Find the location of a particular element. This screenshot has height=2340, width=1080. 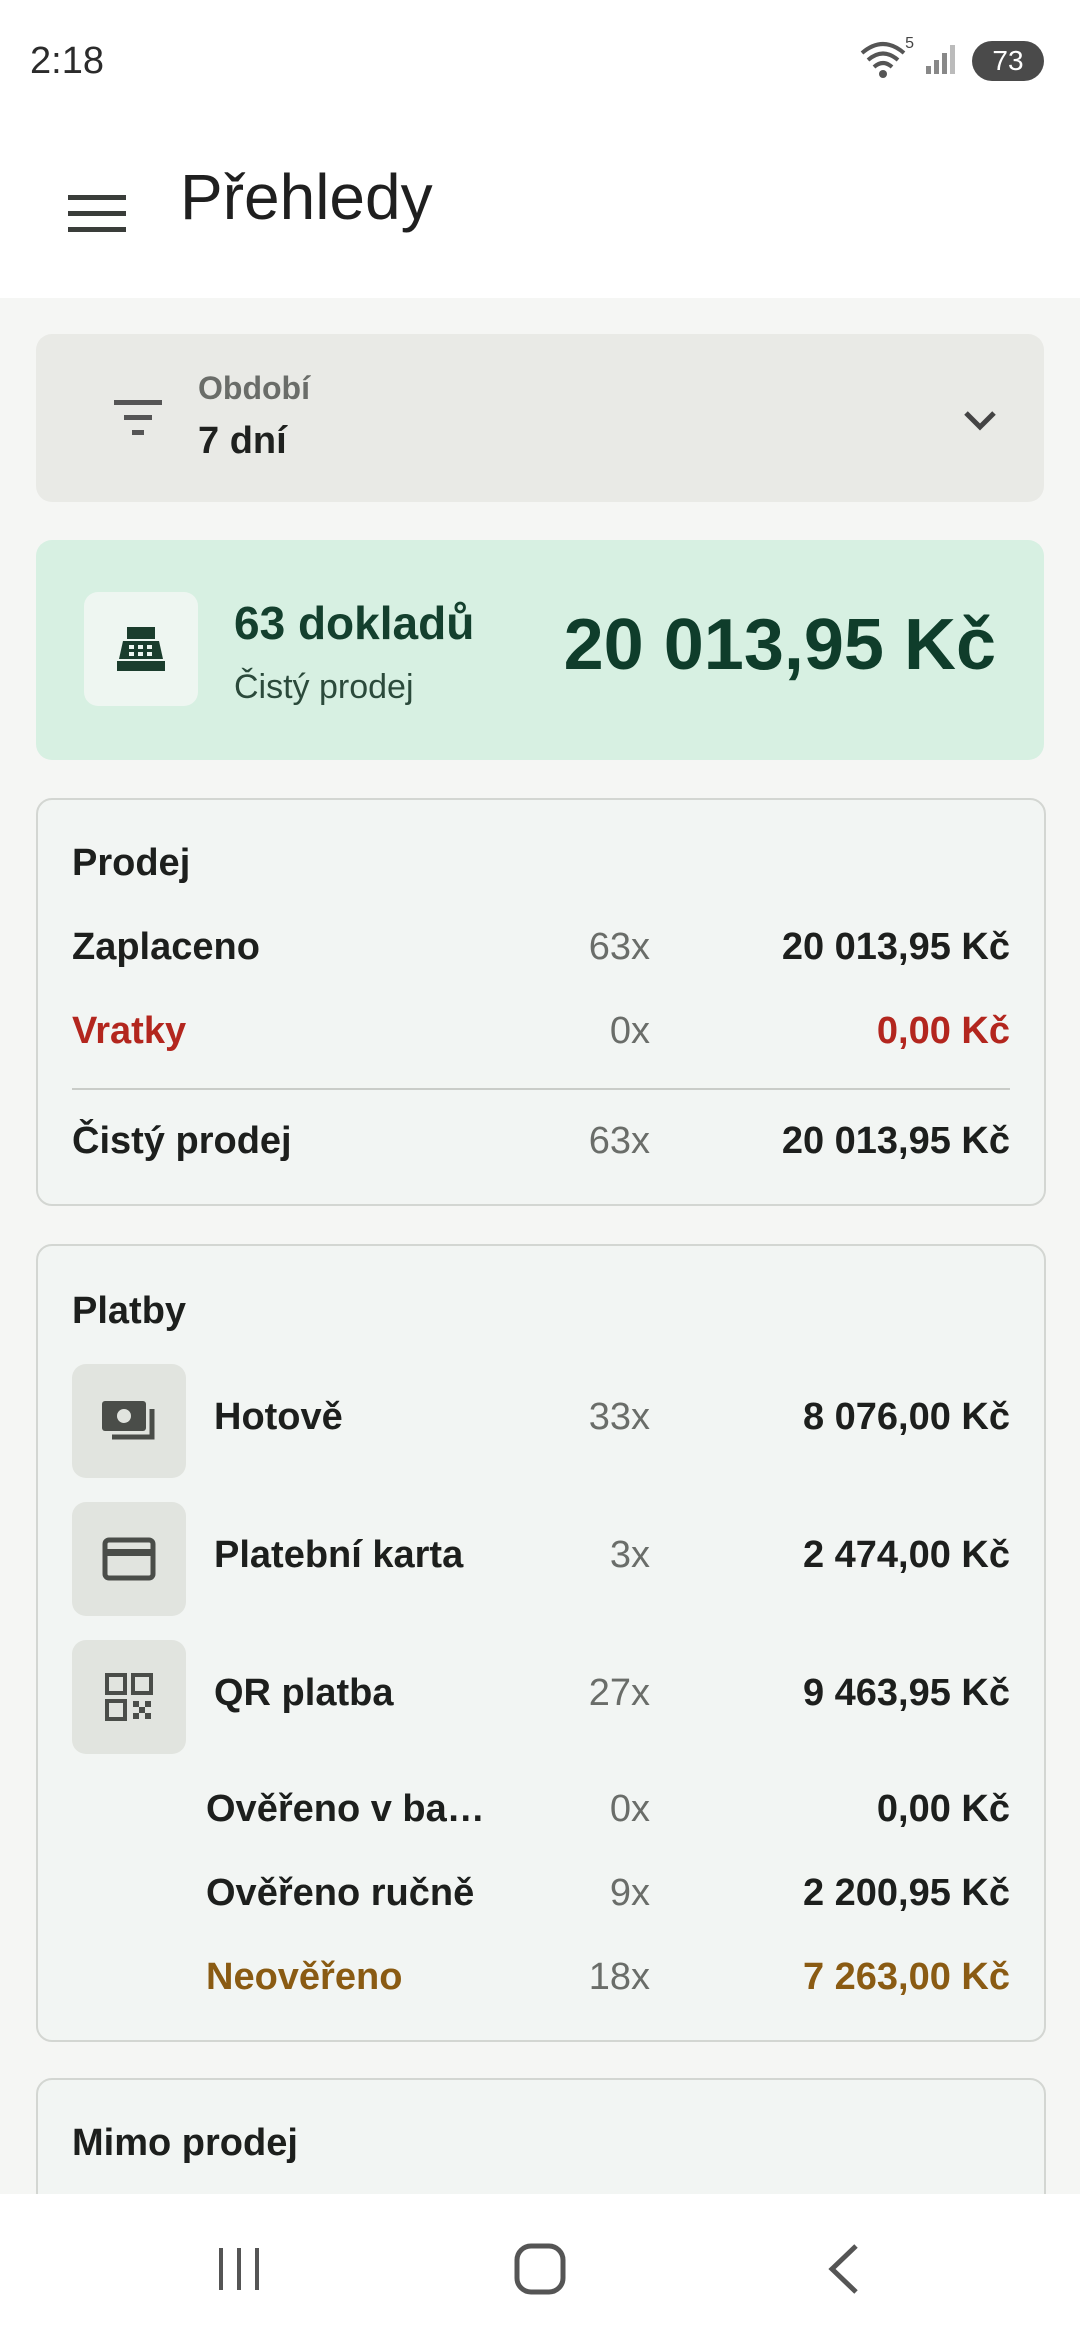

qr-sub-row-unverified: Neověřeno 18x 7 263,00 Kč is located at coordinates (608, 1986).